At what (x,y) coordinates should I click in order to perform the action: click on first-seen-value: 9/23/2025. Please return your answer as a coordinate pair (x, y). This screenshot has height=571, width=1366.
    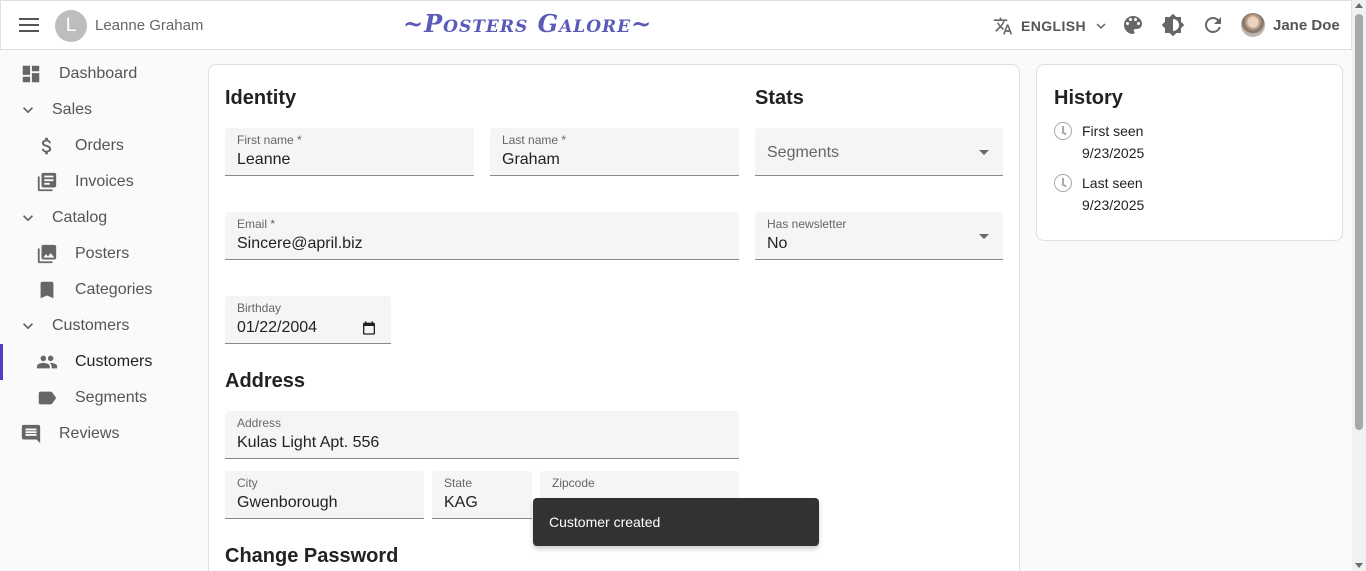
    Looking at the image, I should click on (1113, 153).